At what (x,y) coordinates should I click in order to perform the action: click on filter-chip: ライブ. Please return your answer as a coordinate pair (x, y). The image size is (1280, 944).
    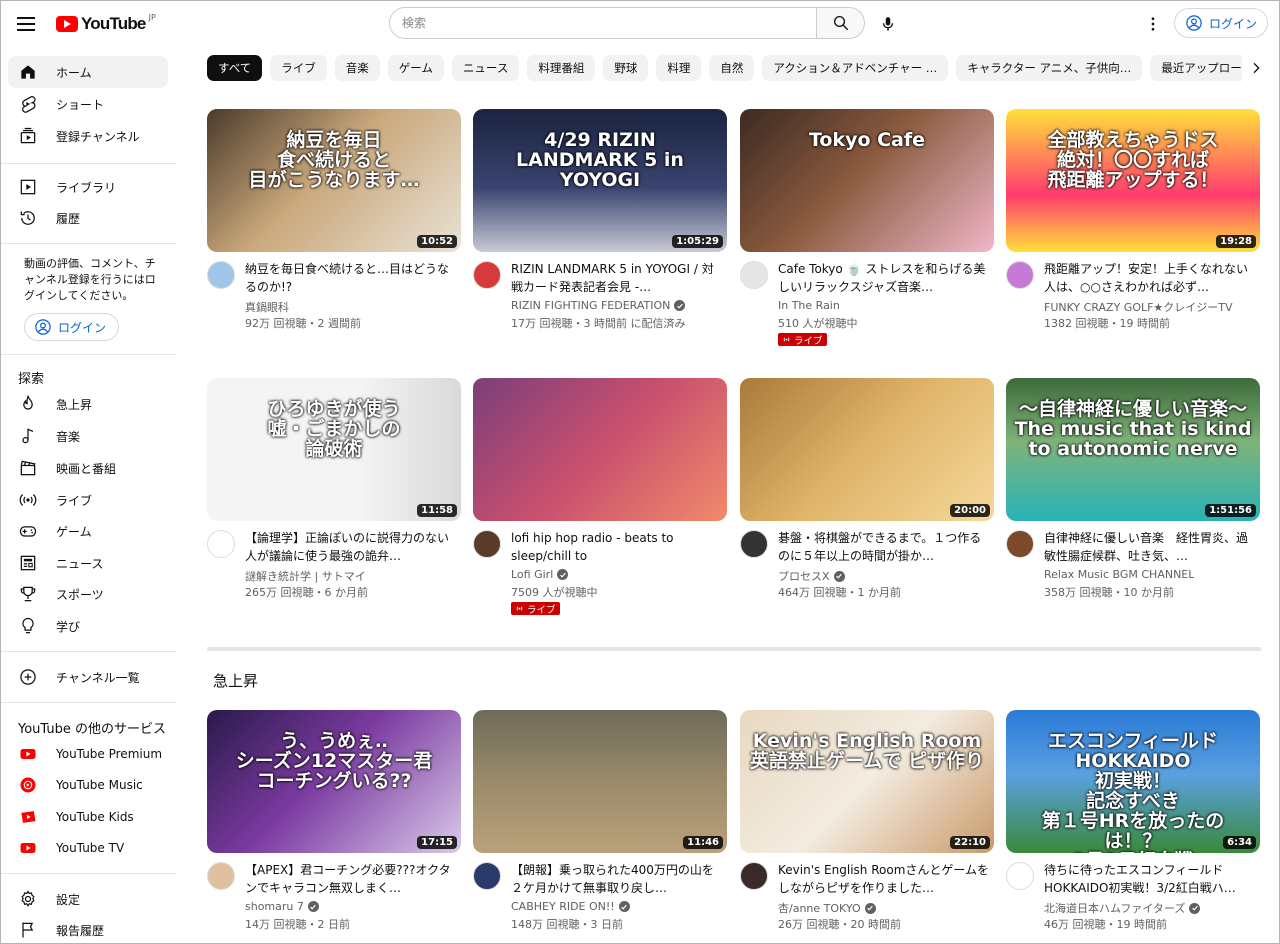
    Looking at the image, I should click on (298, 68).